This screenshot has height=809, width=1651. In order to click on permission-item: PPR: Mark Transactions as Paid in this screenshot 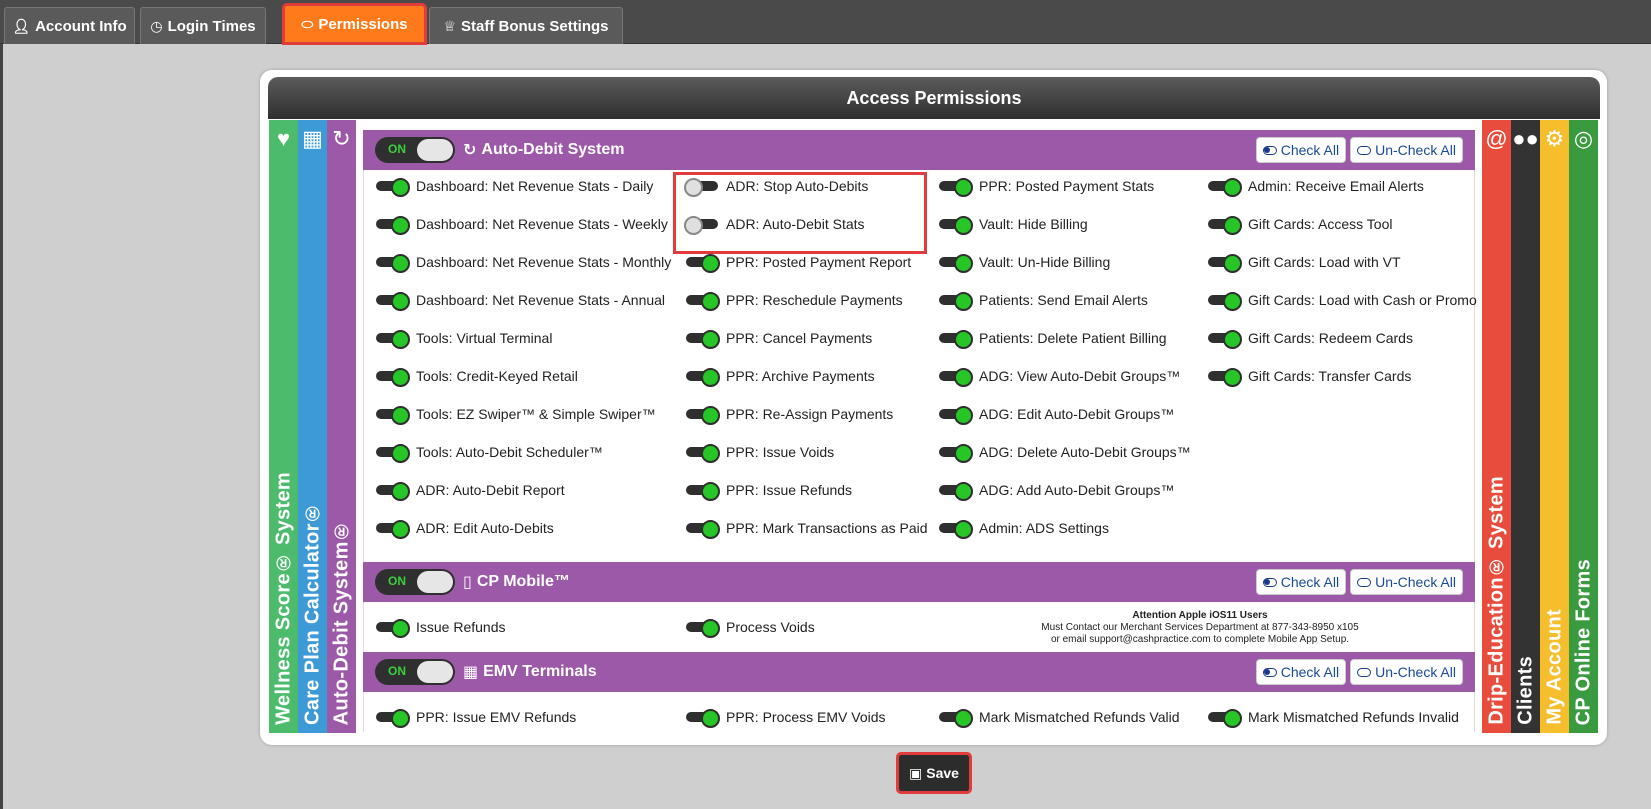, I will do `click(807, 529)`.